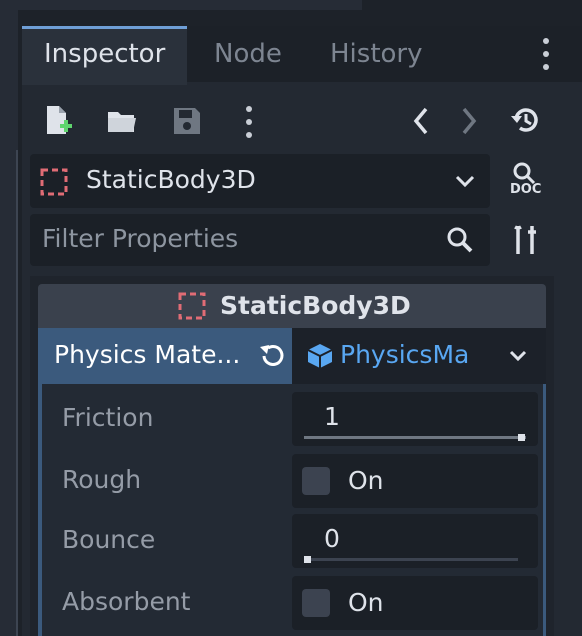 This screenshot has width=582, height=636. Describe the element at coordinates (9, 318) in the screenshot. I see `left-dock-edge` at that location.